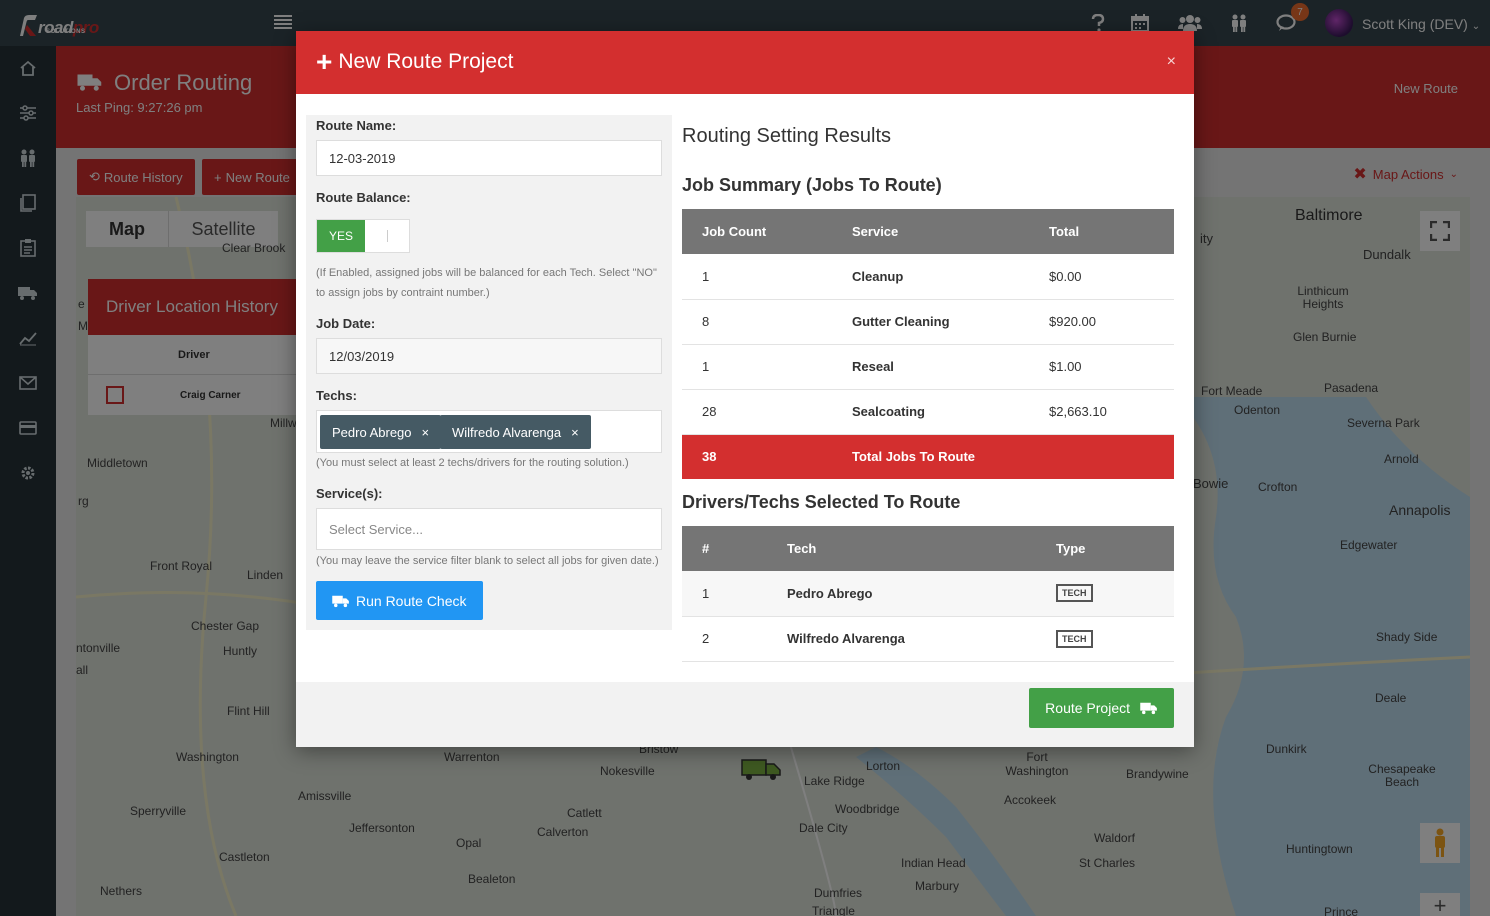 The height and width of the screenshot is (916, 1490). Describe the element at coordinates (930, 231) in the screenshot. I see `column-header: Service` at that location.